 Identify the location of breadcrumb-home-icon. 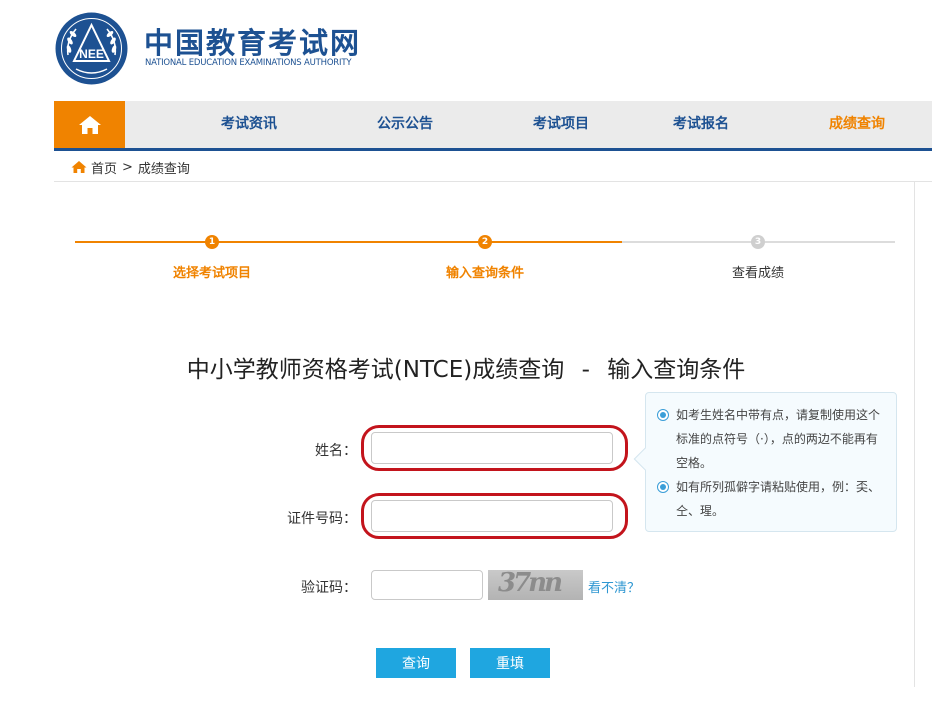
(79, 167).